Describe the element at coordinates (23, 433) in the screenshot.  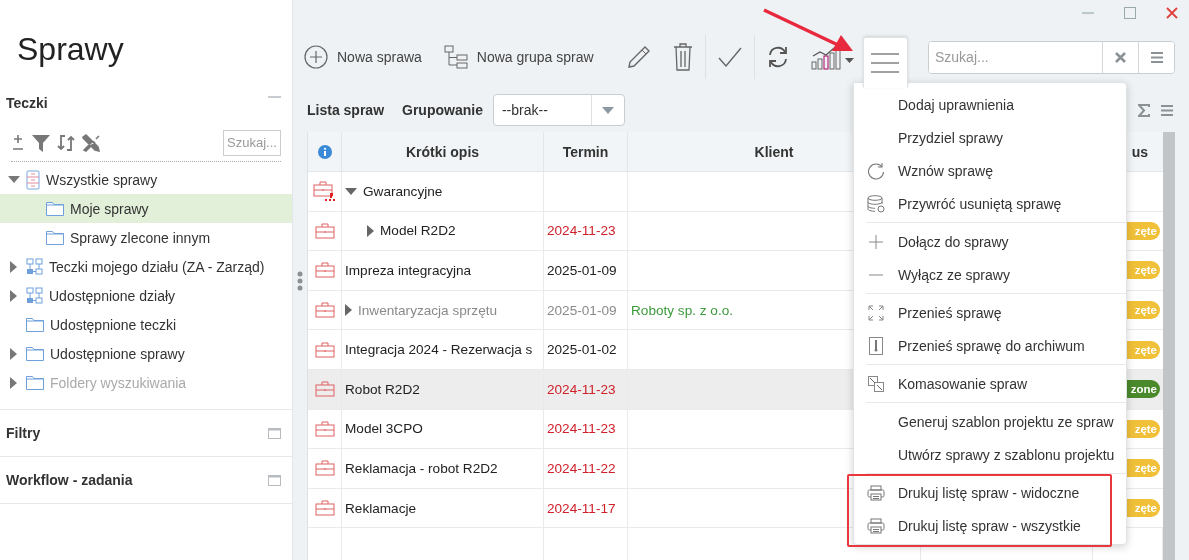
I see `panel-title: Filtry` at that location.